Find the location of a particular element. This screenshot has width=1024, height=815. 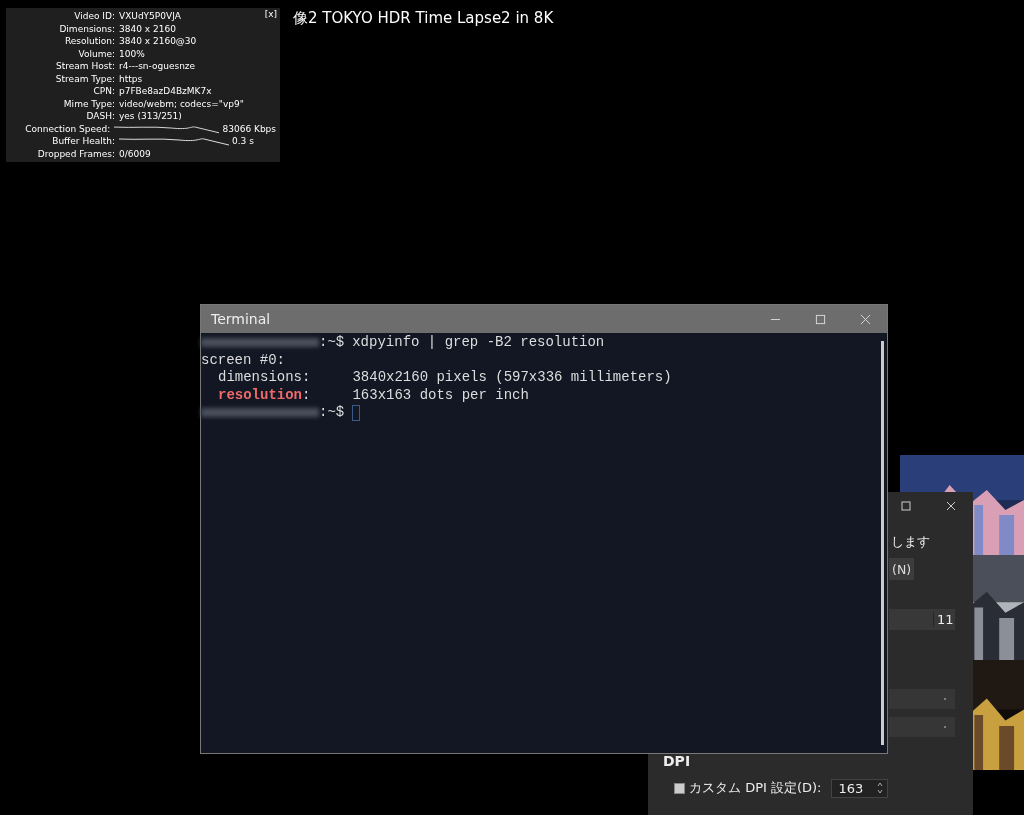

spin-box: 163 is located at coordinates (860, 788).